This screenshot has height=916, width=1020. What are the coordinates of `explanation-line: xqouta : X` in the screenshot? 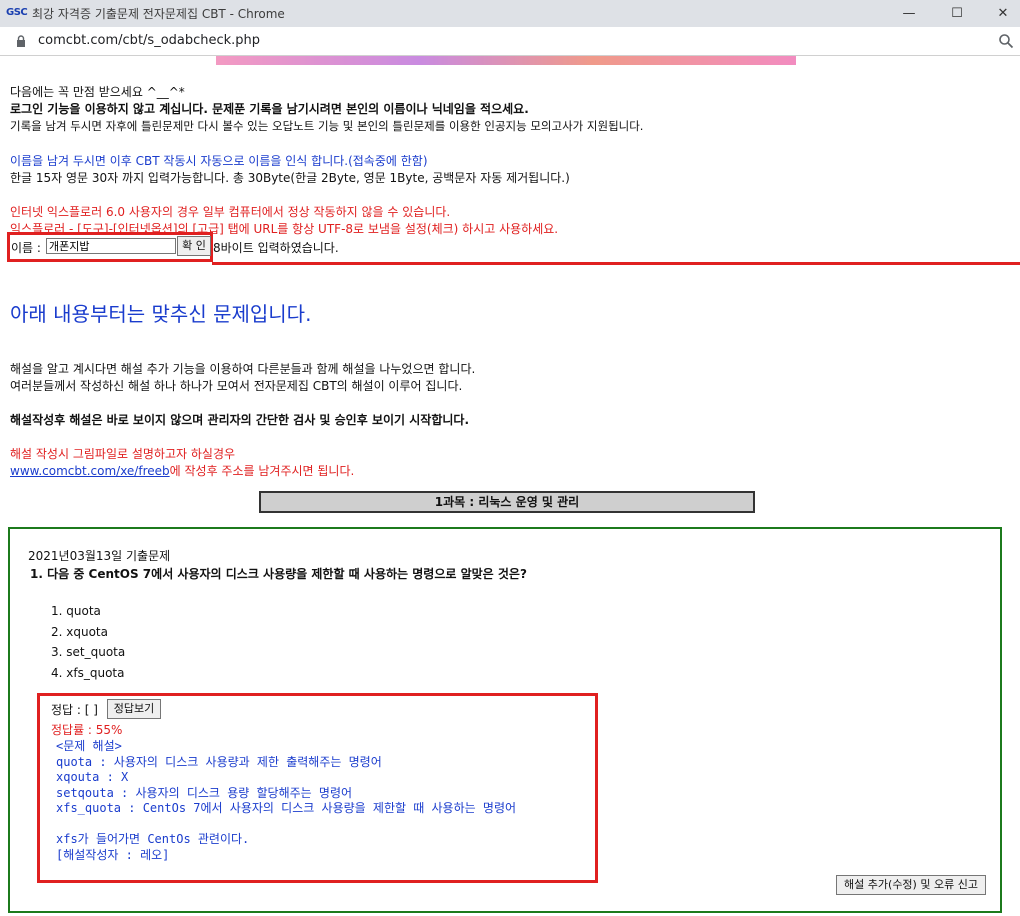 It's located at (92, 777).